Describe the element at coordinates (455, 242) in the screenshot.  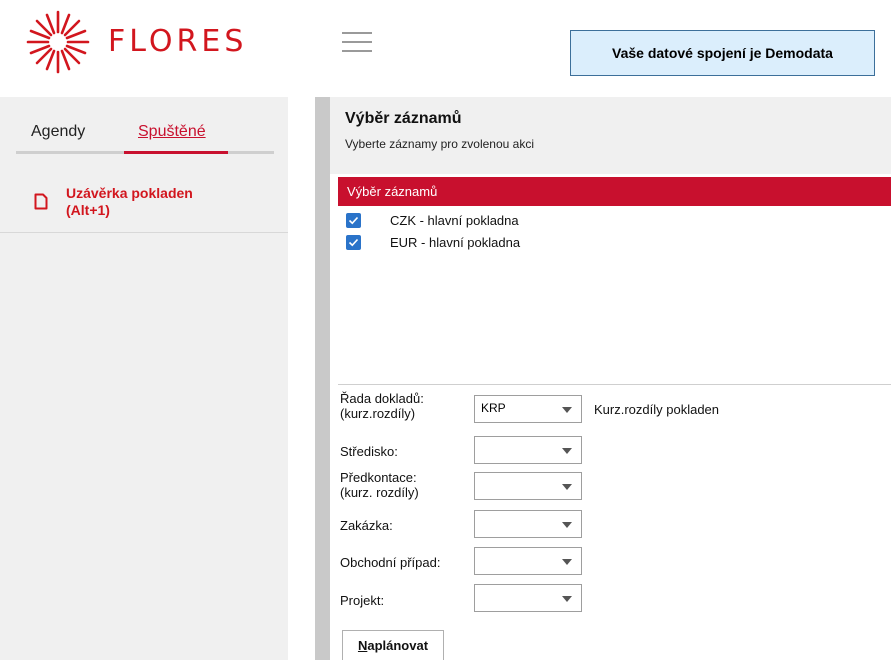
I see `list-item-label: EUR - hlavní pokladna` at that location.